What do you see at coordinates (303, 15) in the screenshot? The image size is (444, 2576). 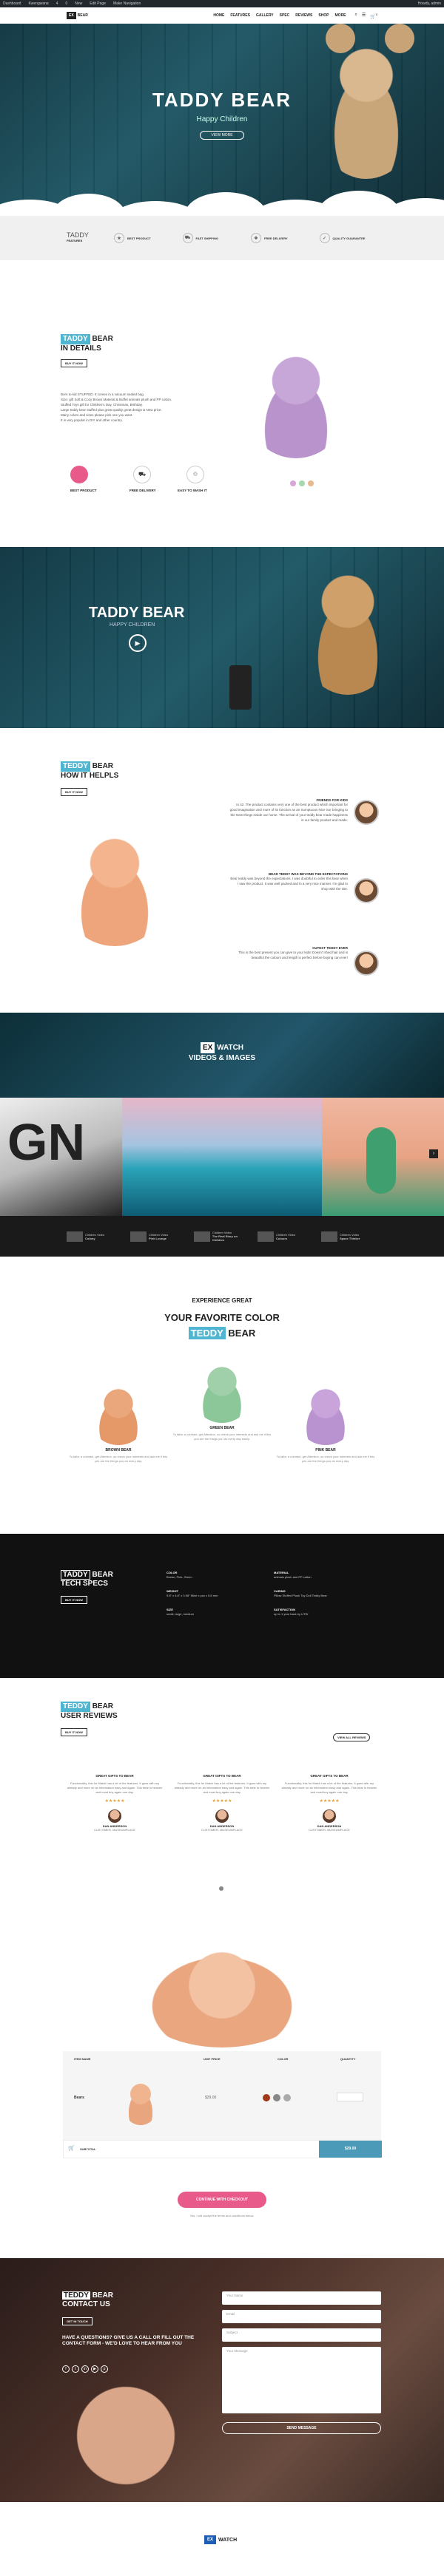 I see `menu-item: REVIEWS` at bounding box center [303, 15].